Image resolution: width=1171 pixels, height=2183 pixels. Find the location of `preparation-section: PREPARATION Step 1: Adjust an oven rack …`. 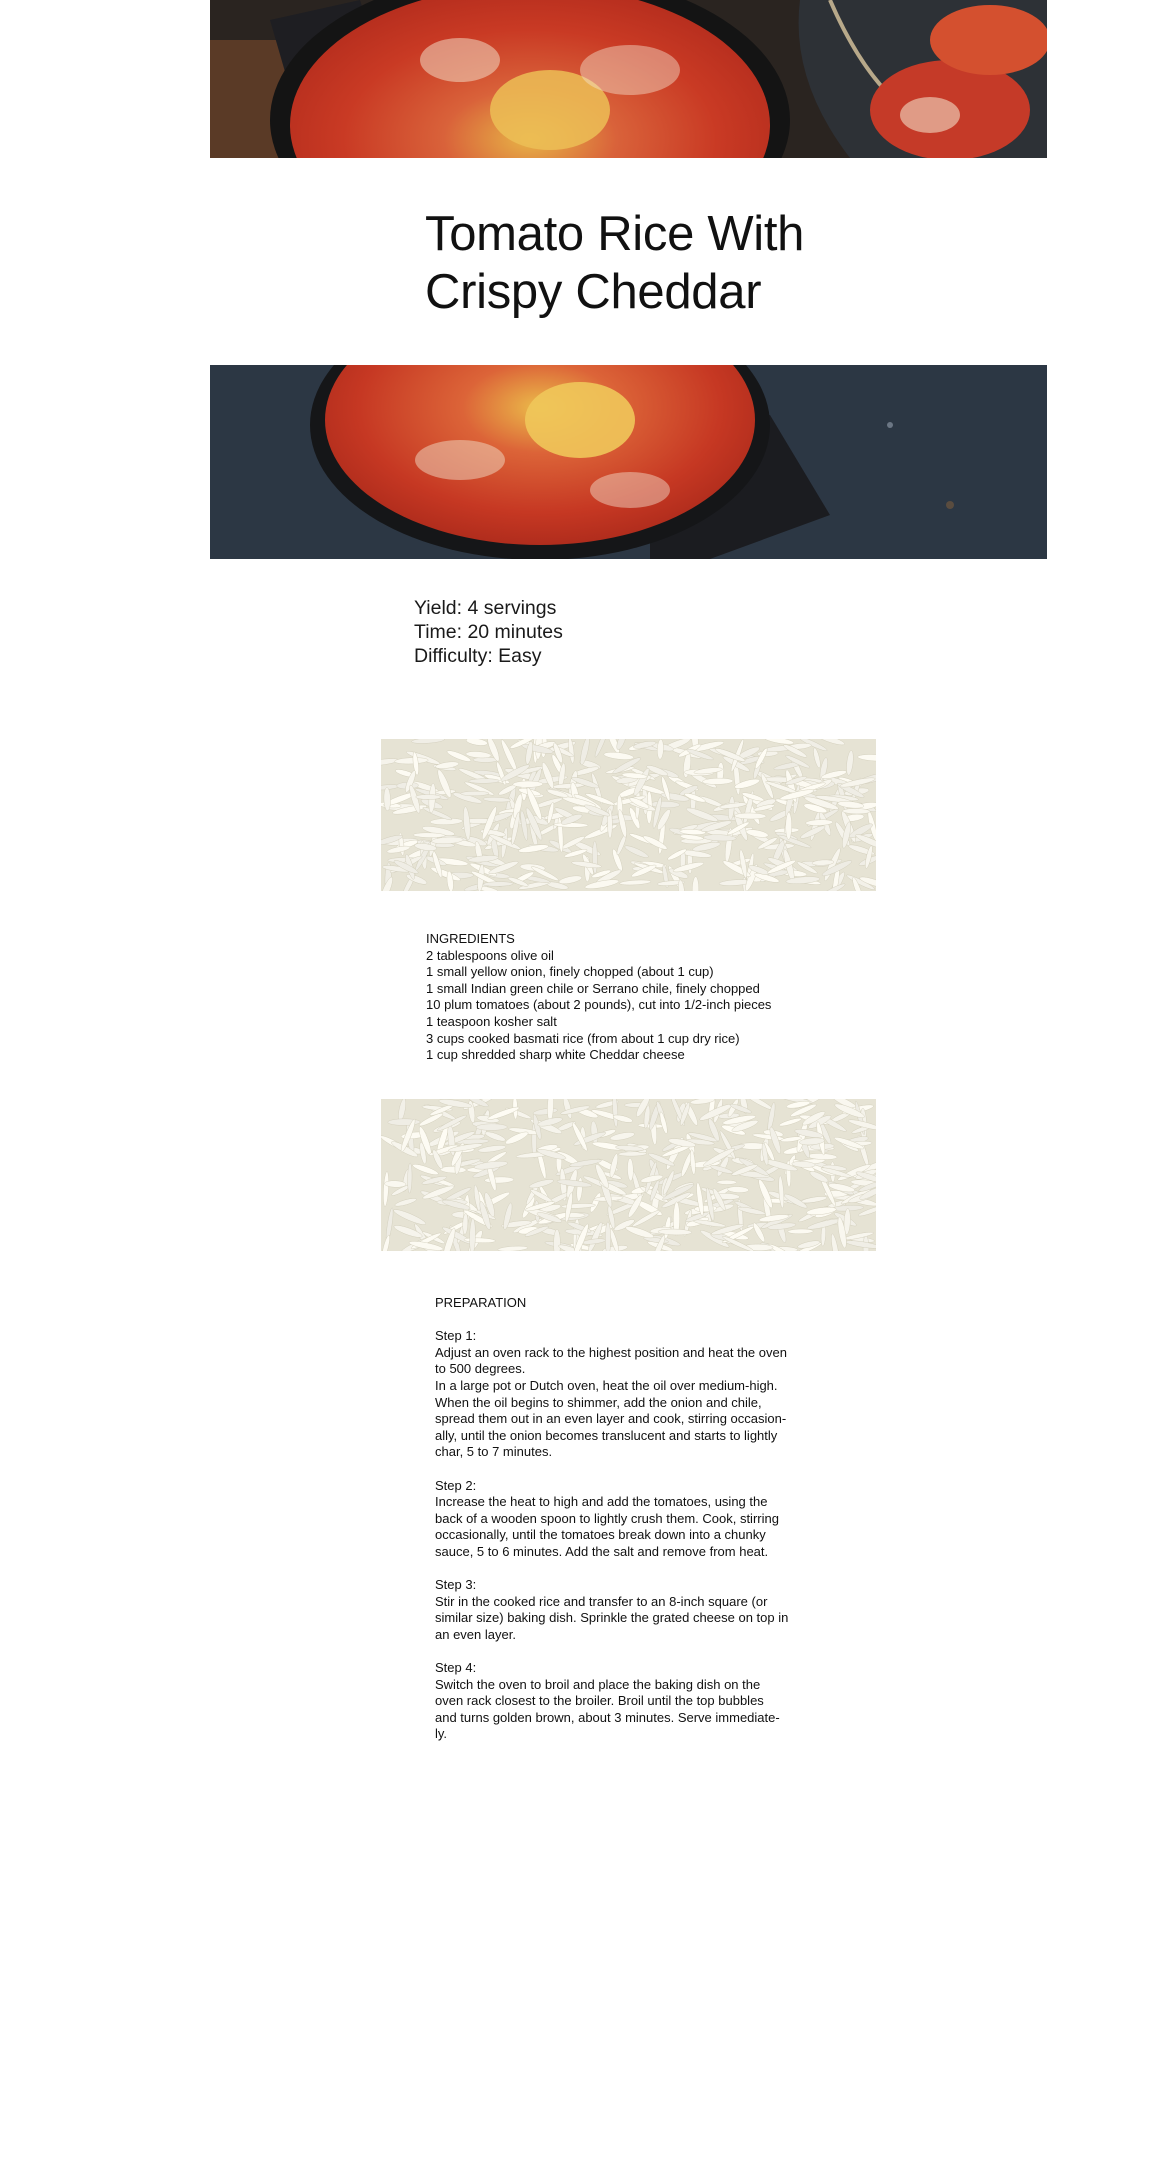

preparation-section: PREPARATION Step 1: Adjust an oven rack … is located at coordinates (617, 1519).